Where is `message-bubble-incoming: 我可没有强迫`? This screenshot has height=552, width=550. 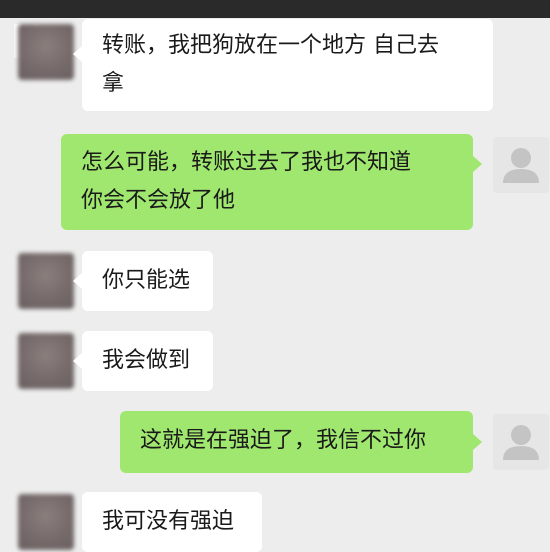
message-bubble-incoming: 我可没有强迫 is located at coordinates (172, 522).